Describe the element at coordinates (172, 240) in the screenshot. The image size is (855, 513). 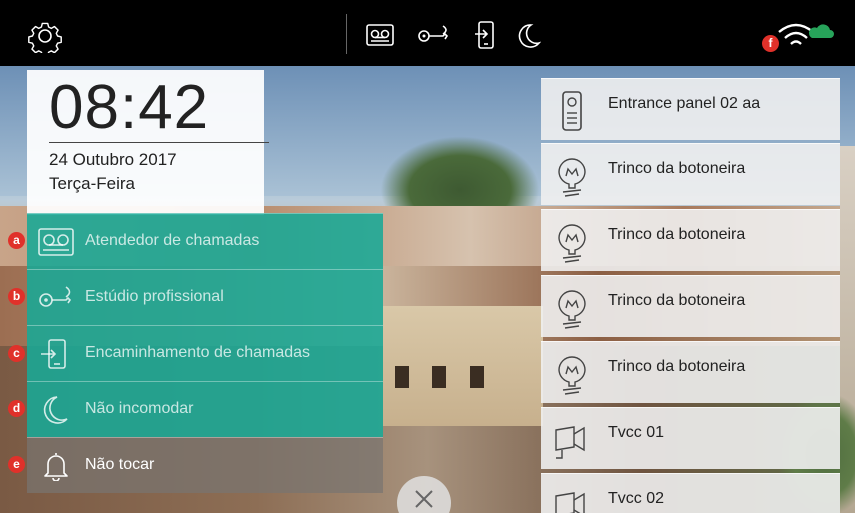
I see `menu-item-label: Atendedor de chamadas` at that location.